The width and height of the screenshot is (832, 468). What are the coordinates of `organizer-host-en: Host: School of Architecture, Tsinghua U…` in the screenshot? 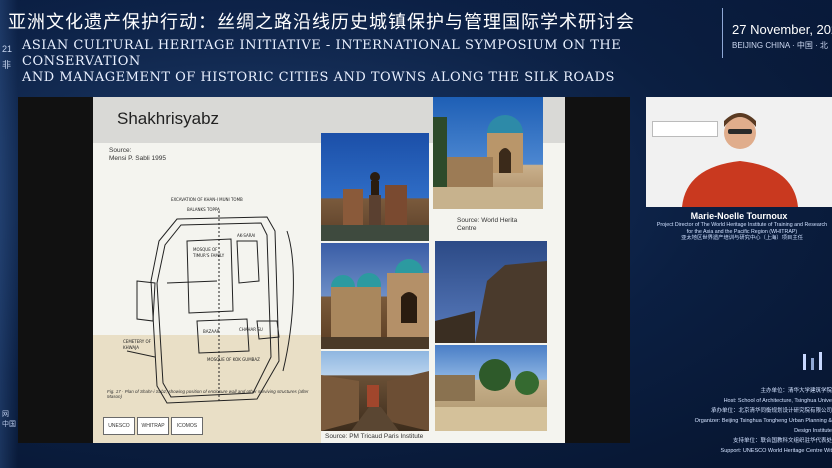 It's located at (777, 401).